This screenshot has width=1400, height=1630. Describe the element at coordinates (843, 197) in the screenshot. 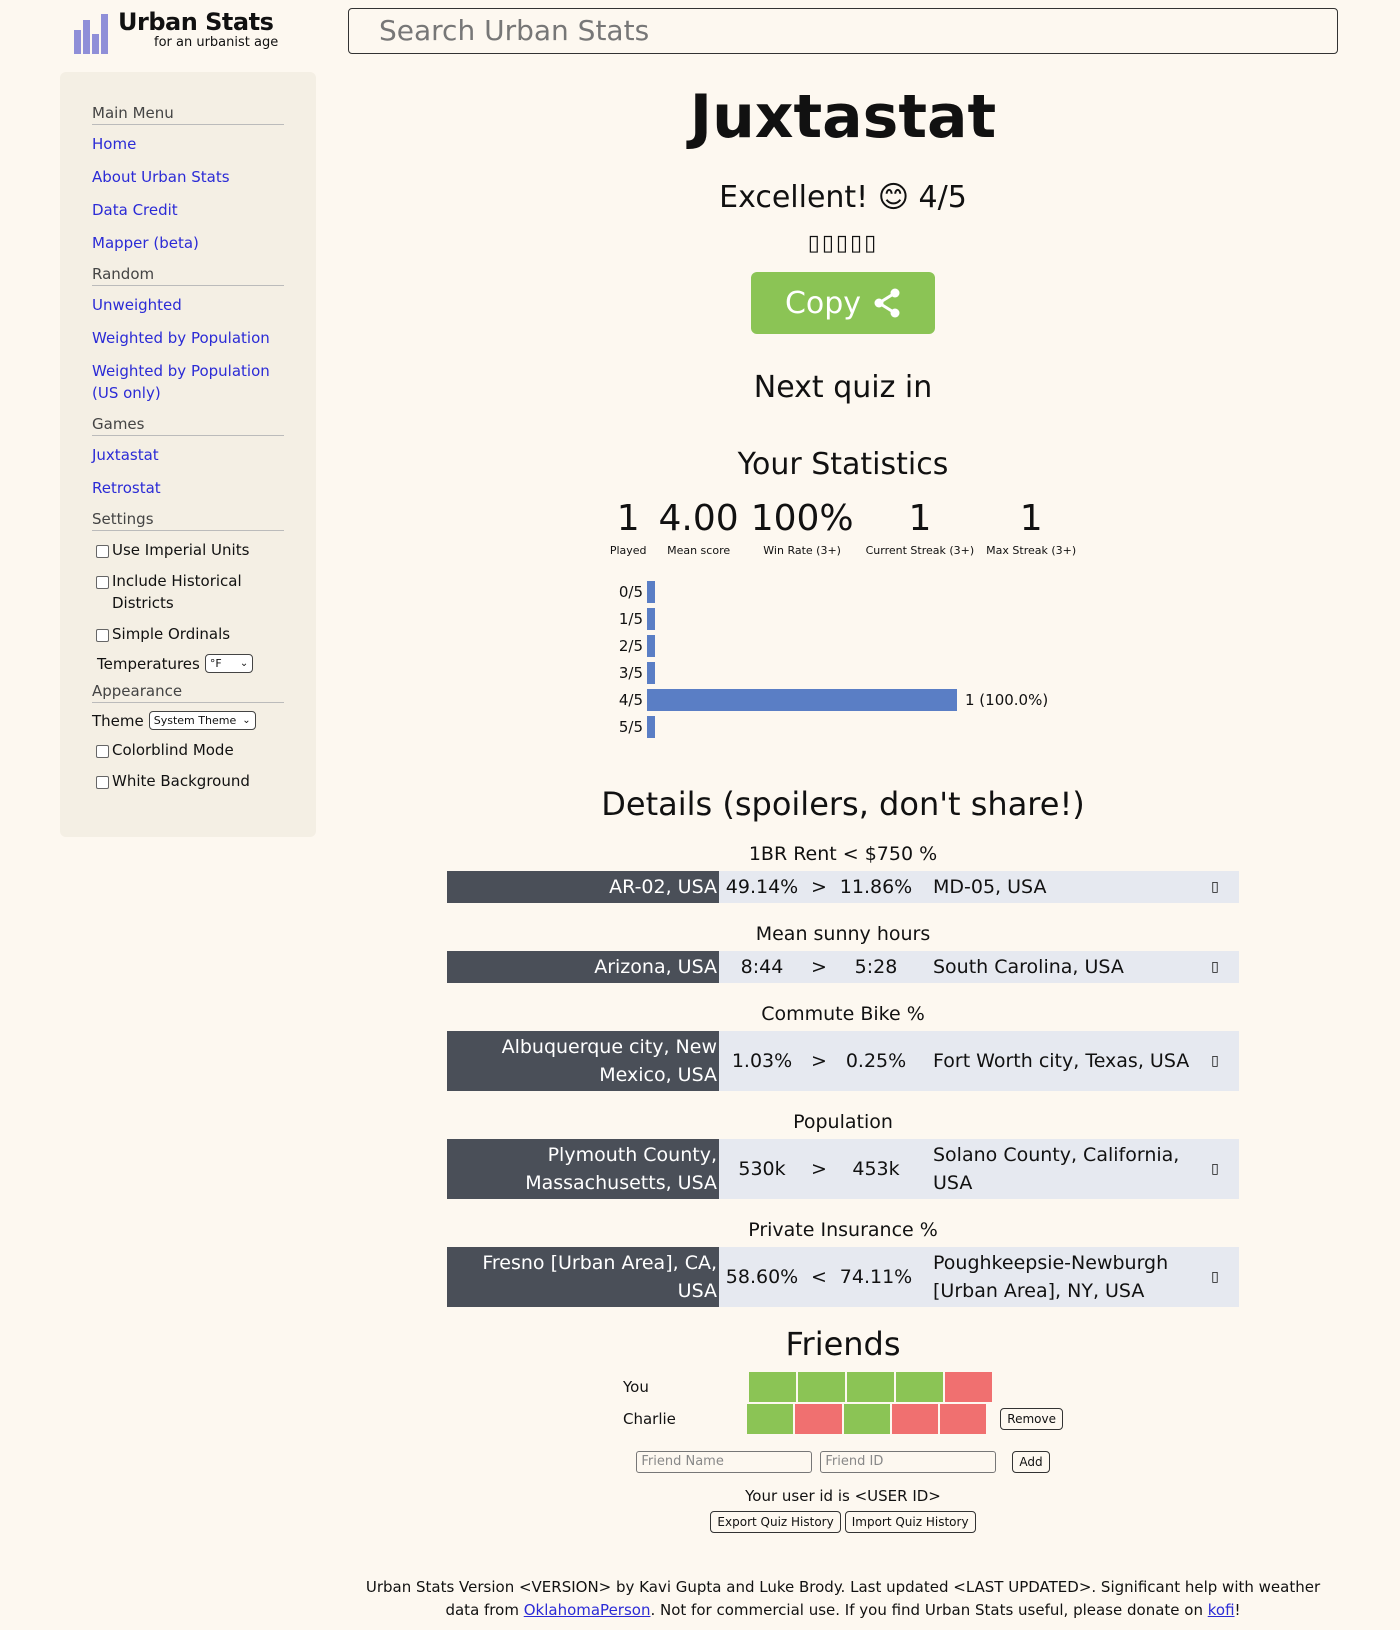

I see `result-summary: Excellent! 😊 4/5` at that location.